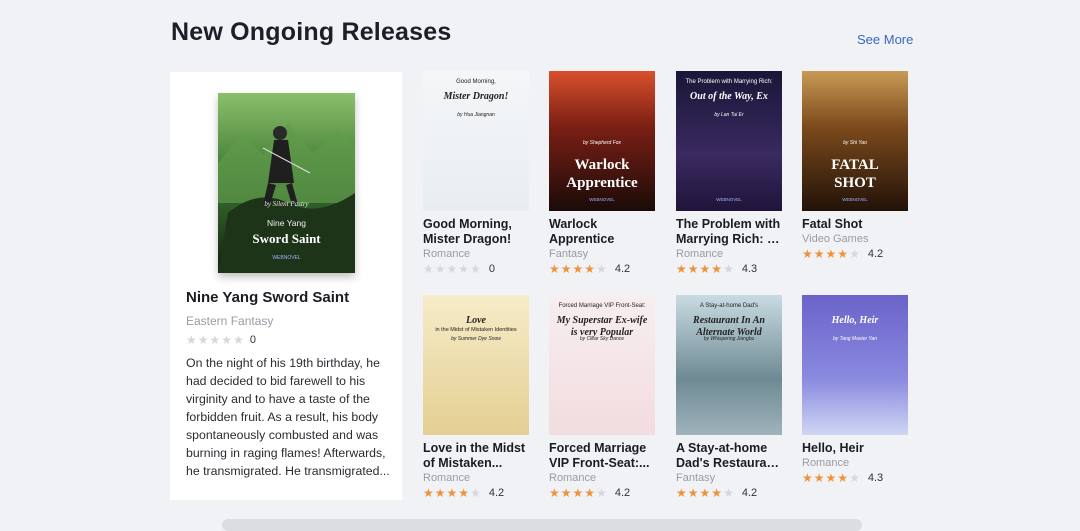  I want to click on featured-book-title: Nine Yang Sword Saint, so click(267, 297).